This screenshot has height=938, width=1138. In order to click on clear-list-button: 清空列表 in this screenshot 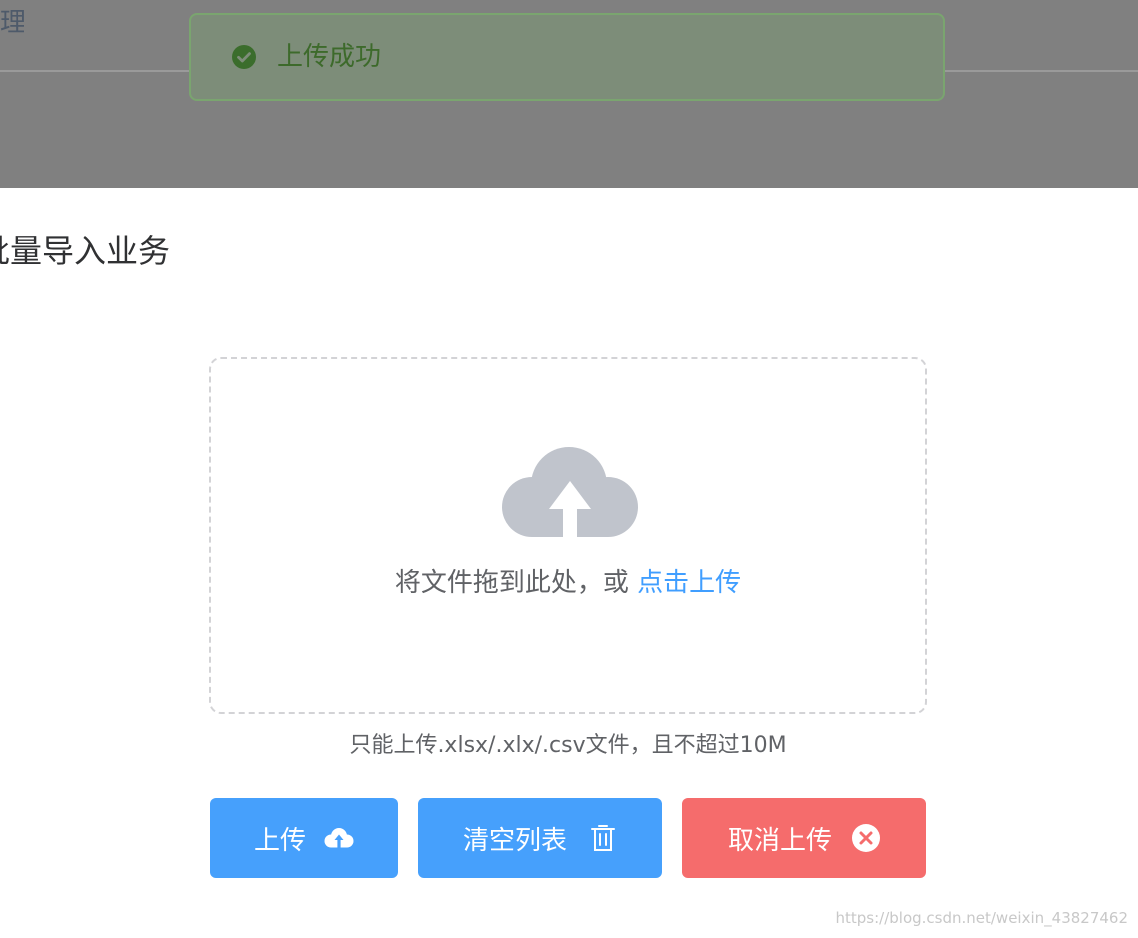, I will do `click(540, 838)`.